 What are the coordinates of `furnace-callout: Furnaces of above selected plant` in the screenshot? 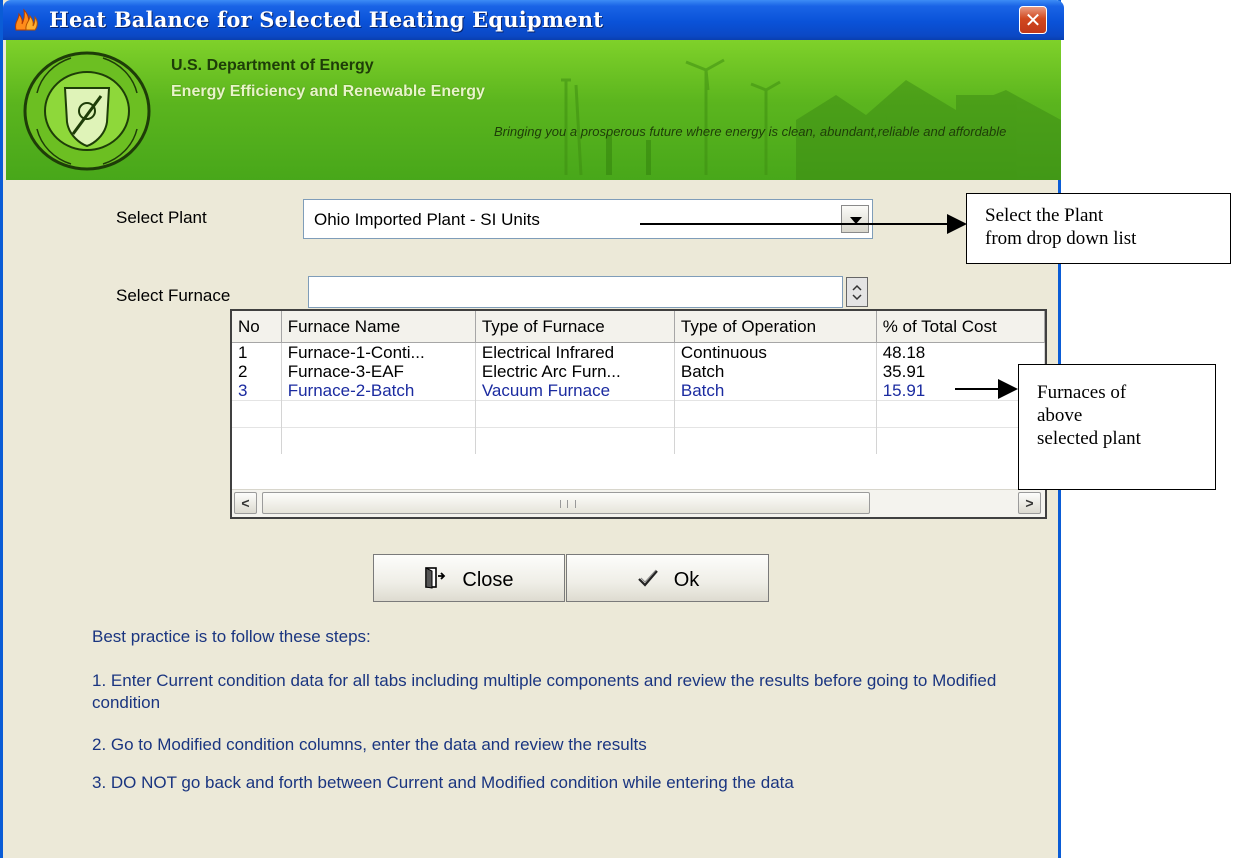 It's located at (1117, 427).